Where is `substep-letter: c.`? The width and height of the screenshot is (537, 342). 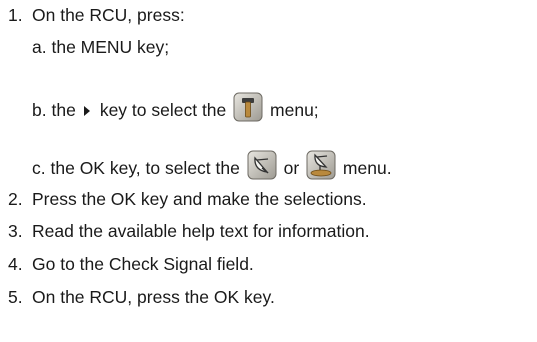
substep-letter: c. is located at coordinates (39, 168).